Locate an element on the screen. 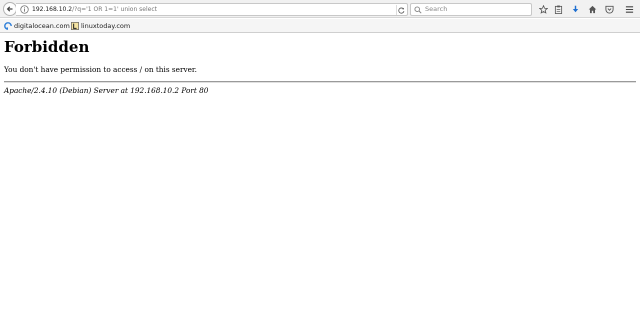  download-icon is located at coordinates (575, 8).